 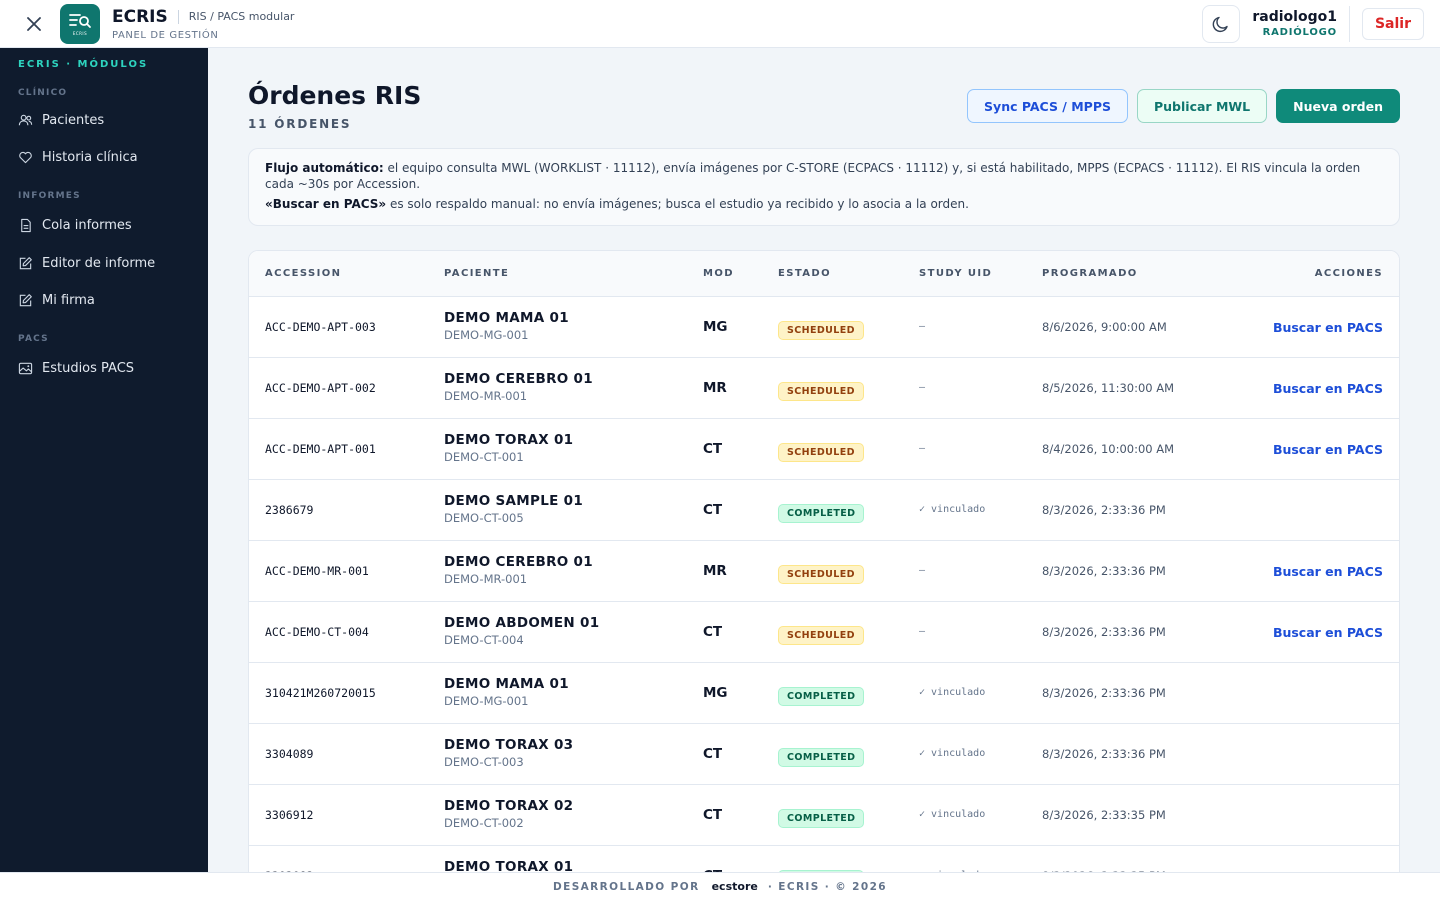 What do you see at coordinates (88, 368) in the screenshot?
I see `sidebar-item-label: Estudios PACS` at bounding box center [88, 368].